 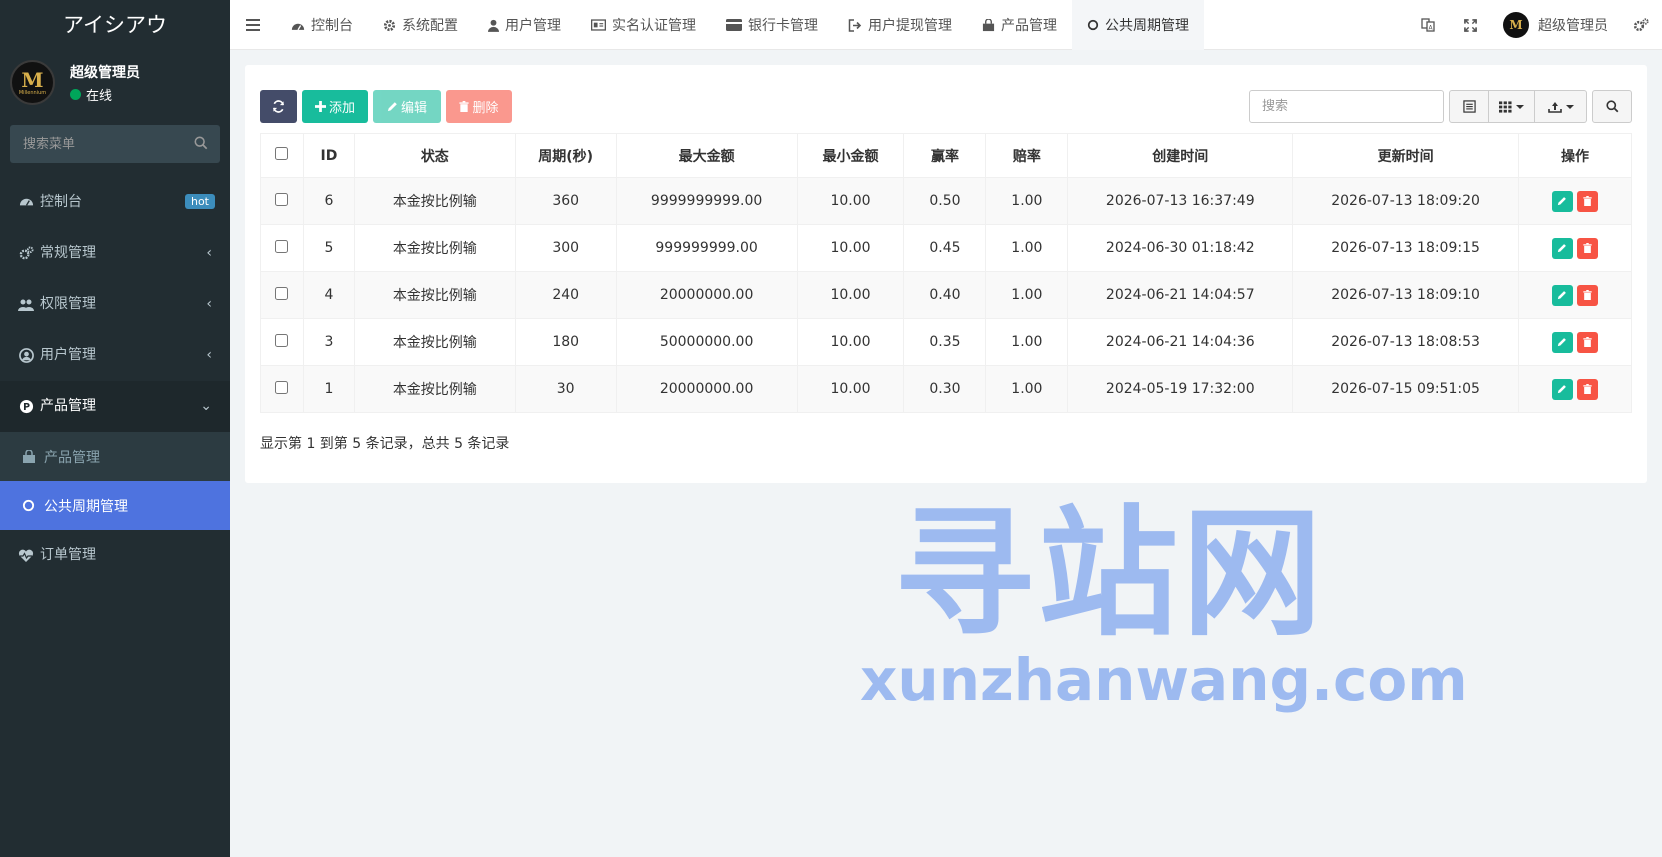 What do you see at coordinates (328, 295) in the screenshot?
I see `cell-id: 4` at bounding box center [328, 295].